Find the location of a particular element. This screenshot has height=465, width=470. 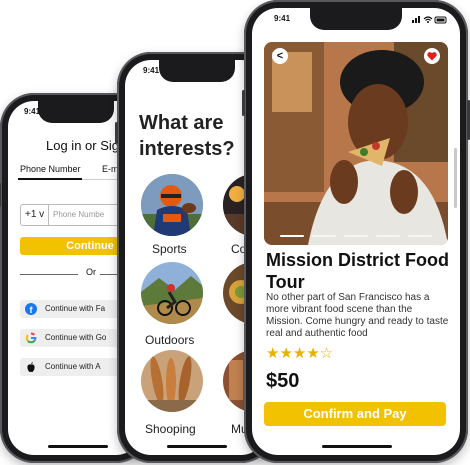

phone-number-input: Phone Numbe is located at coordinates (78, 214).